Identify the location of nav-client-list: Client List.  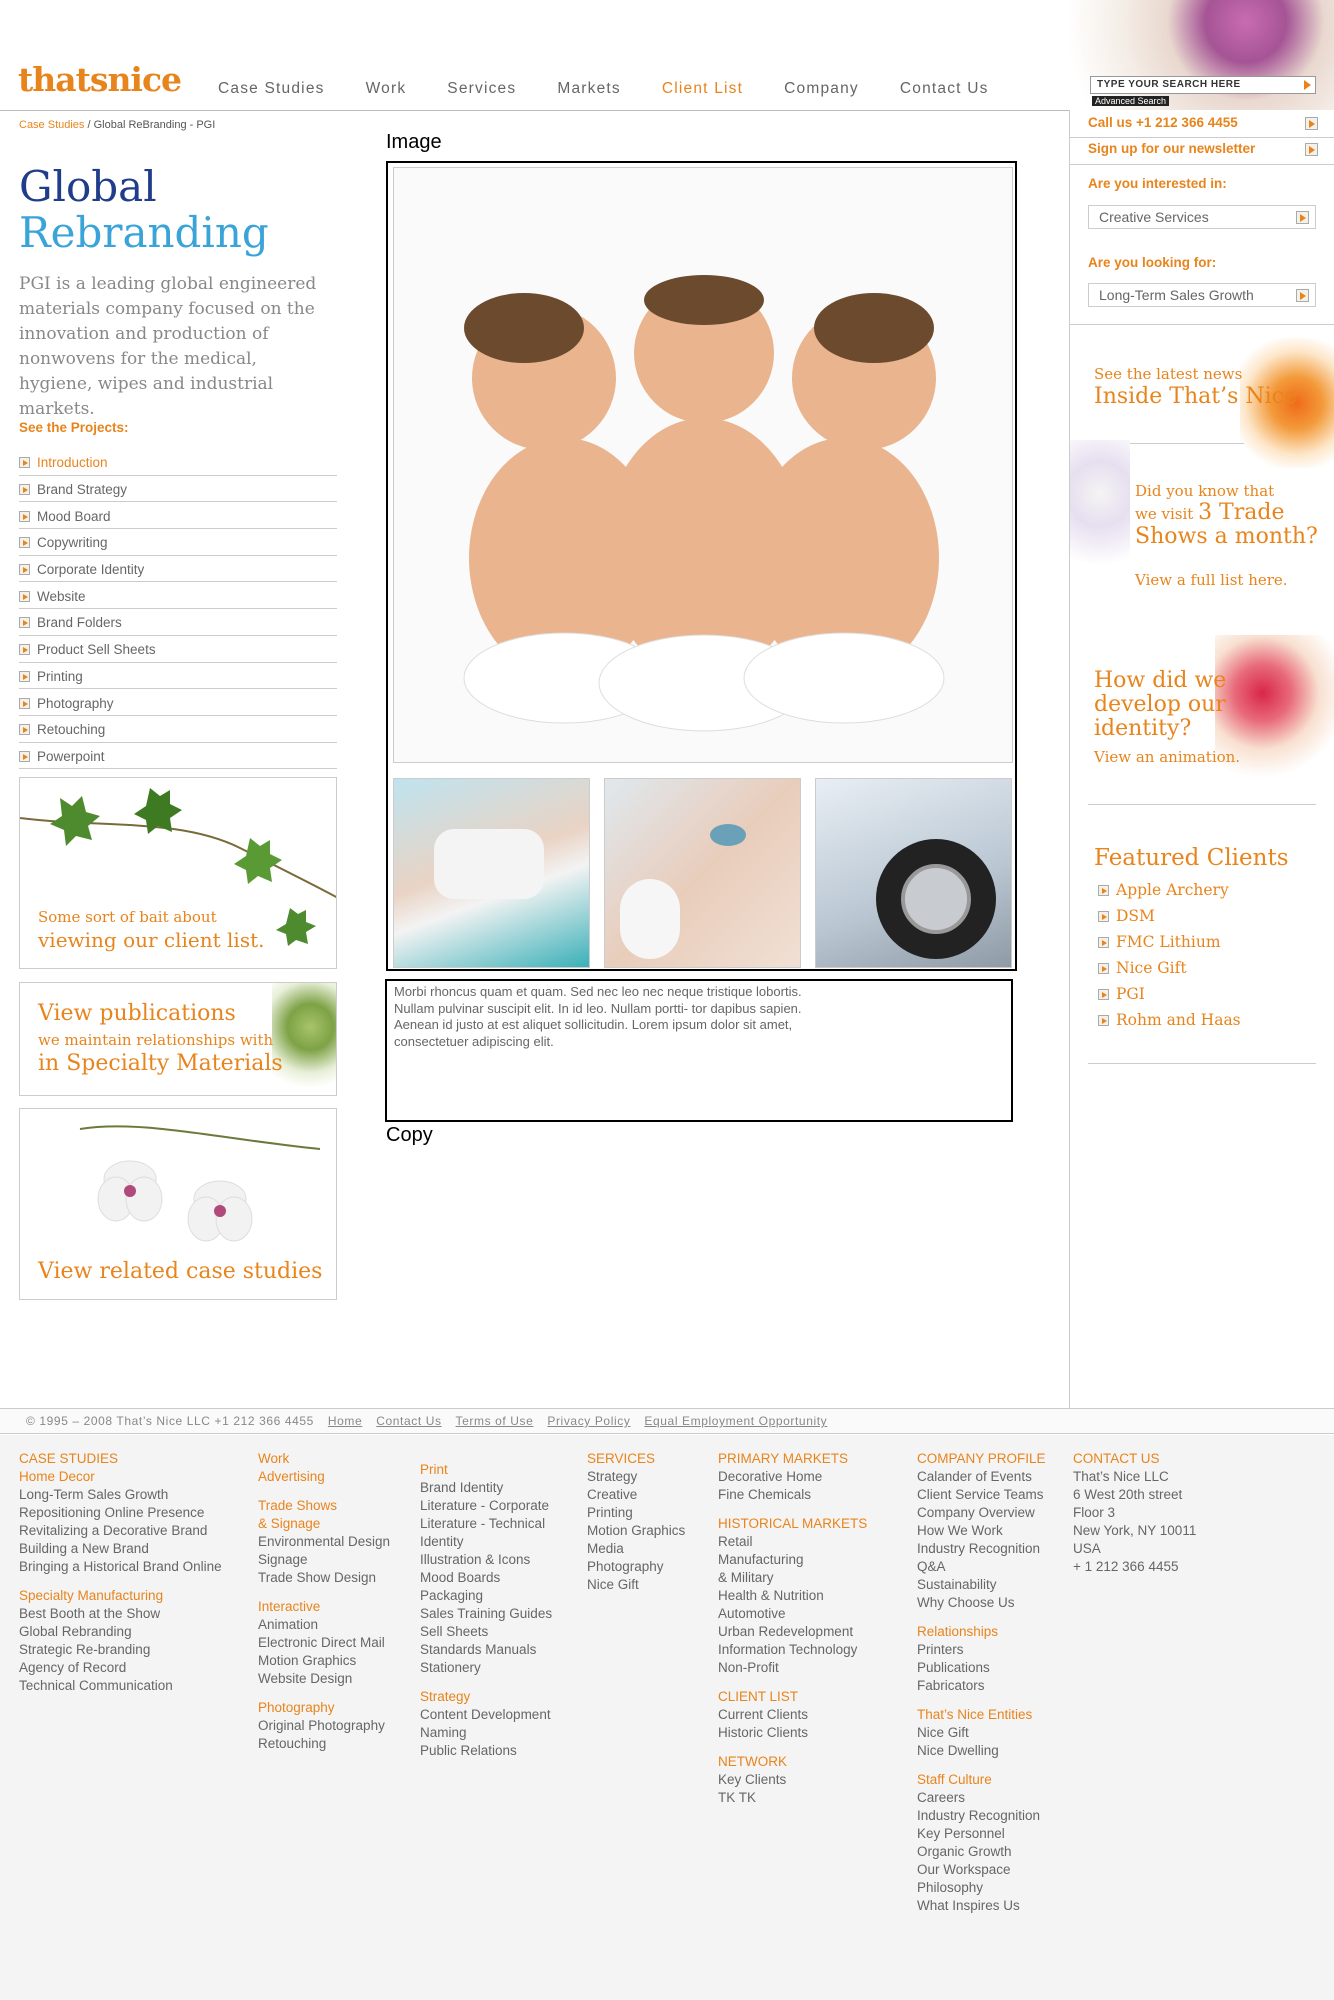
(702, 89).